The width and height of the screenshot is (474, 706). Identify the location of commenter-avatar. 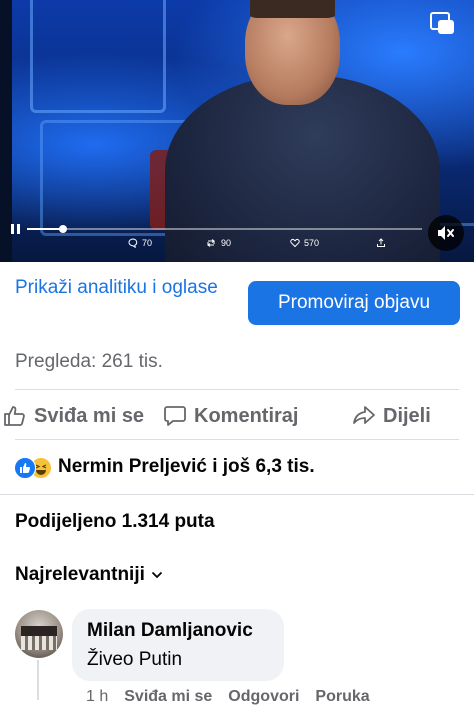
(39, 634).